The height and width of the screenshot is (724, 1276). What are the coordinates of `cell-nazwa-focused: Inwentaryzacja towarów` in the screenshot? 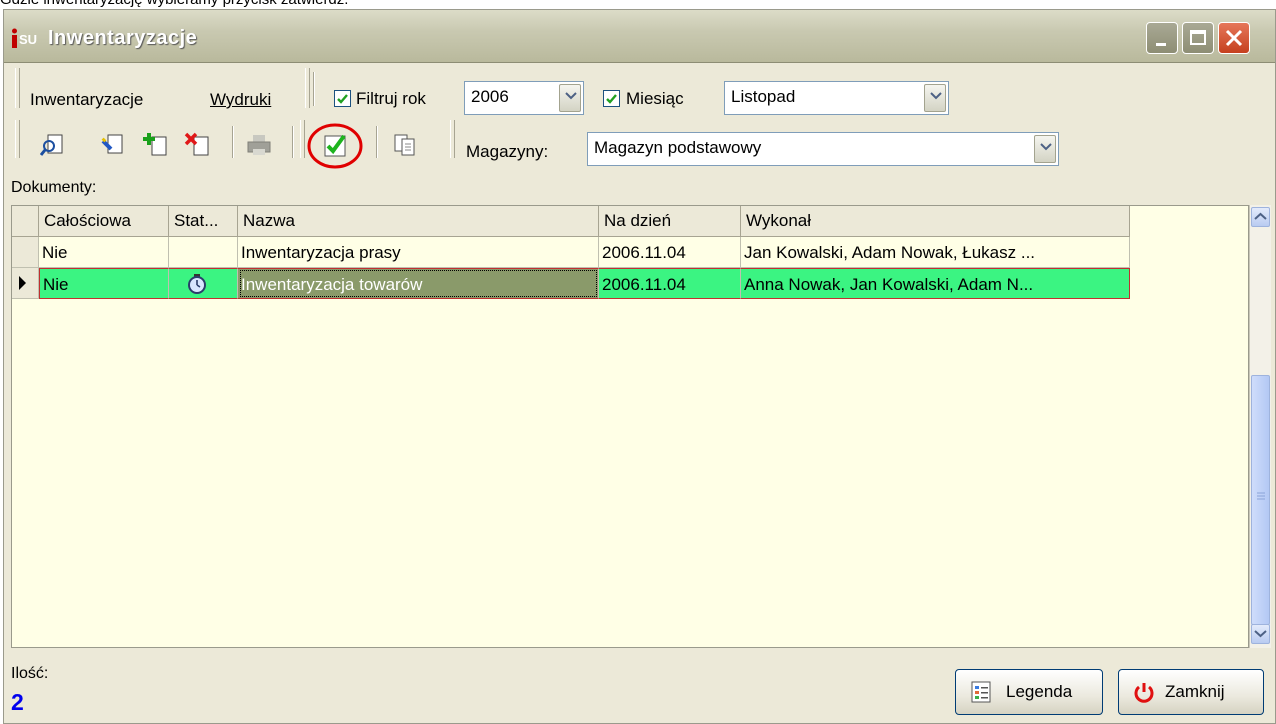 It's located at (418, 283).